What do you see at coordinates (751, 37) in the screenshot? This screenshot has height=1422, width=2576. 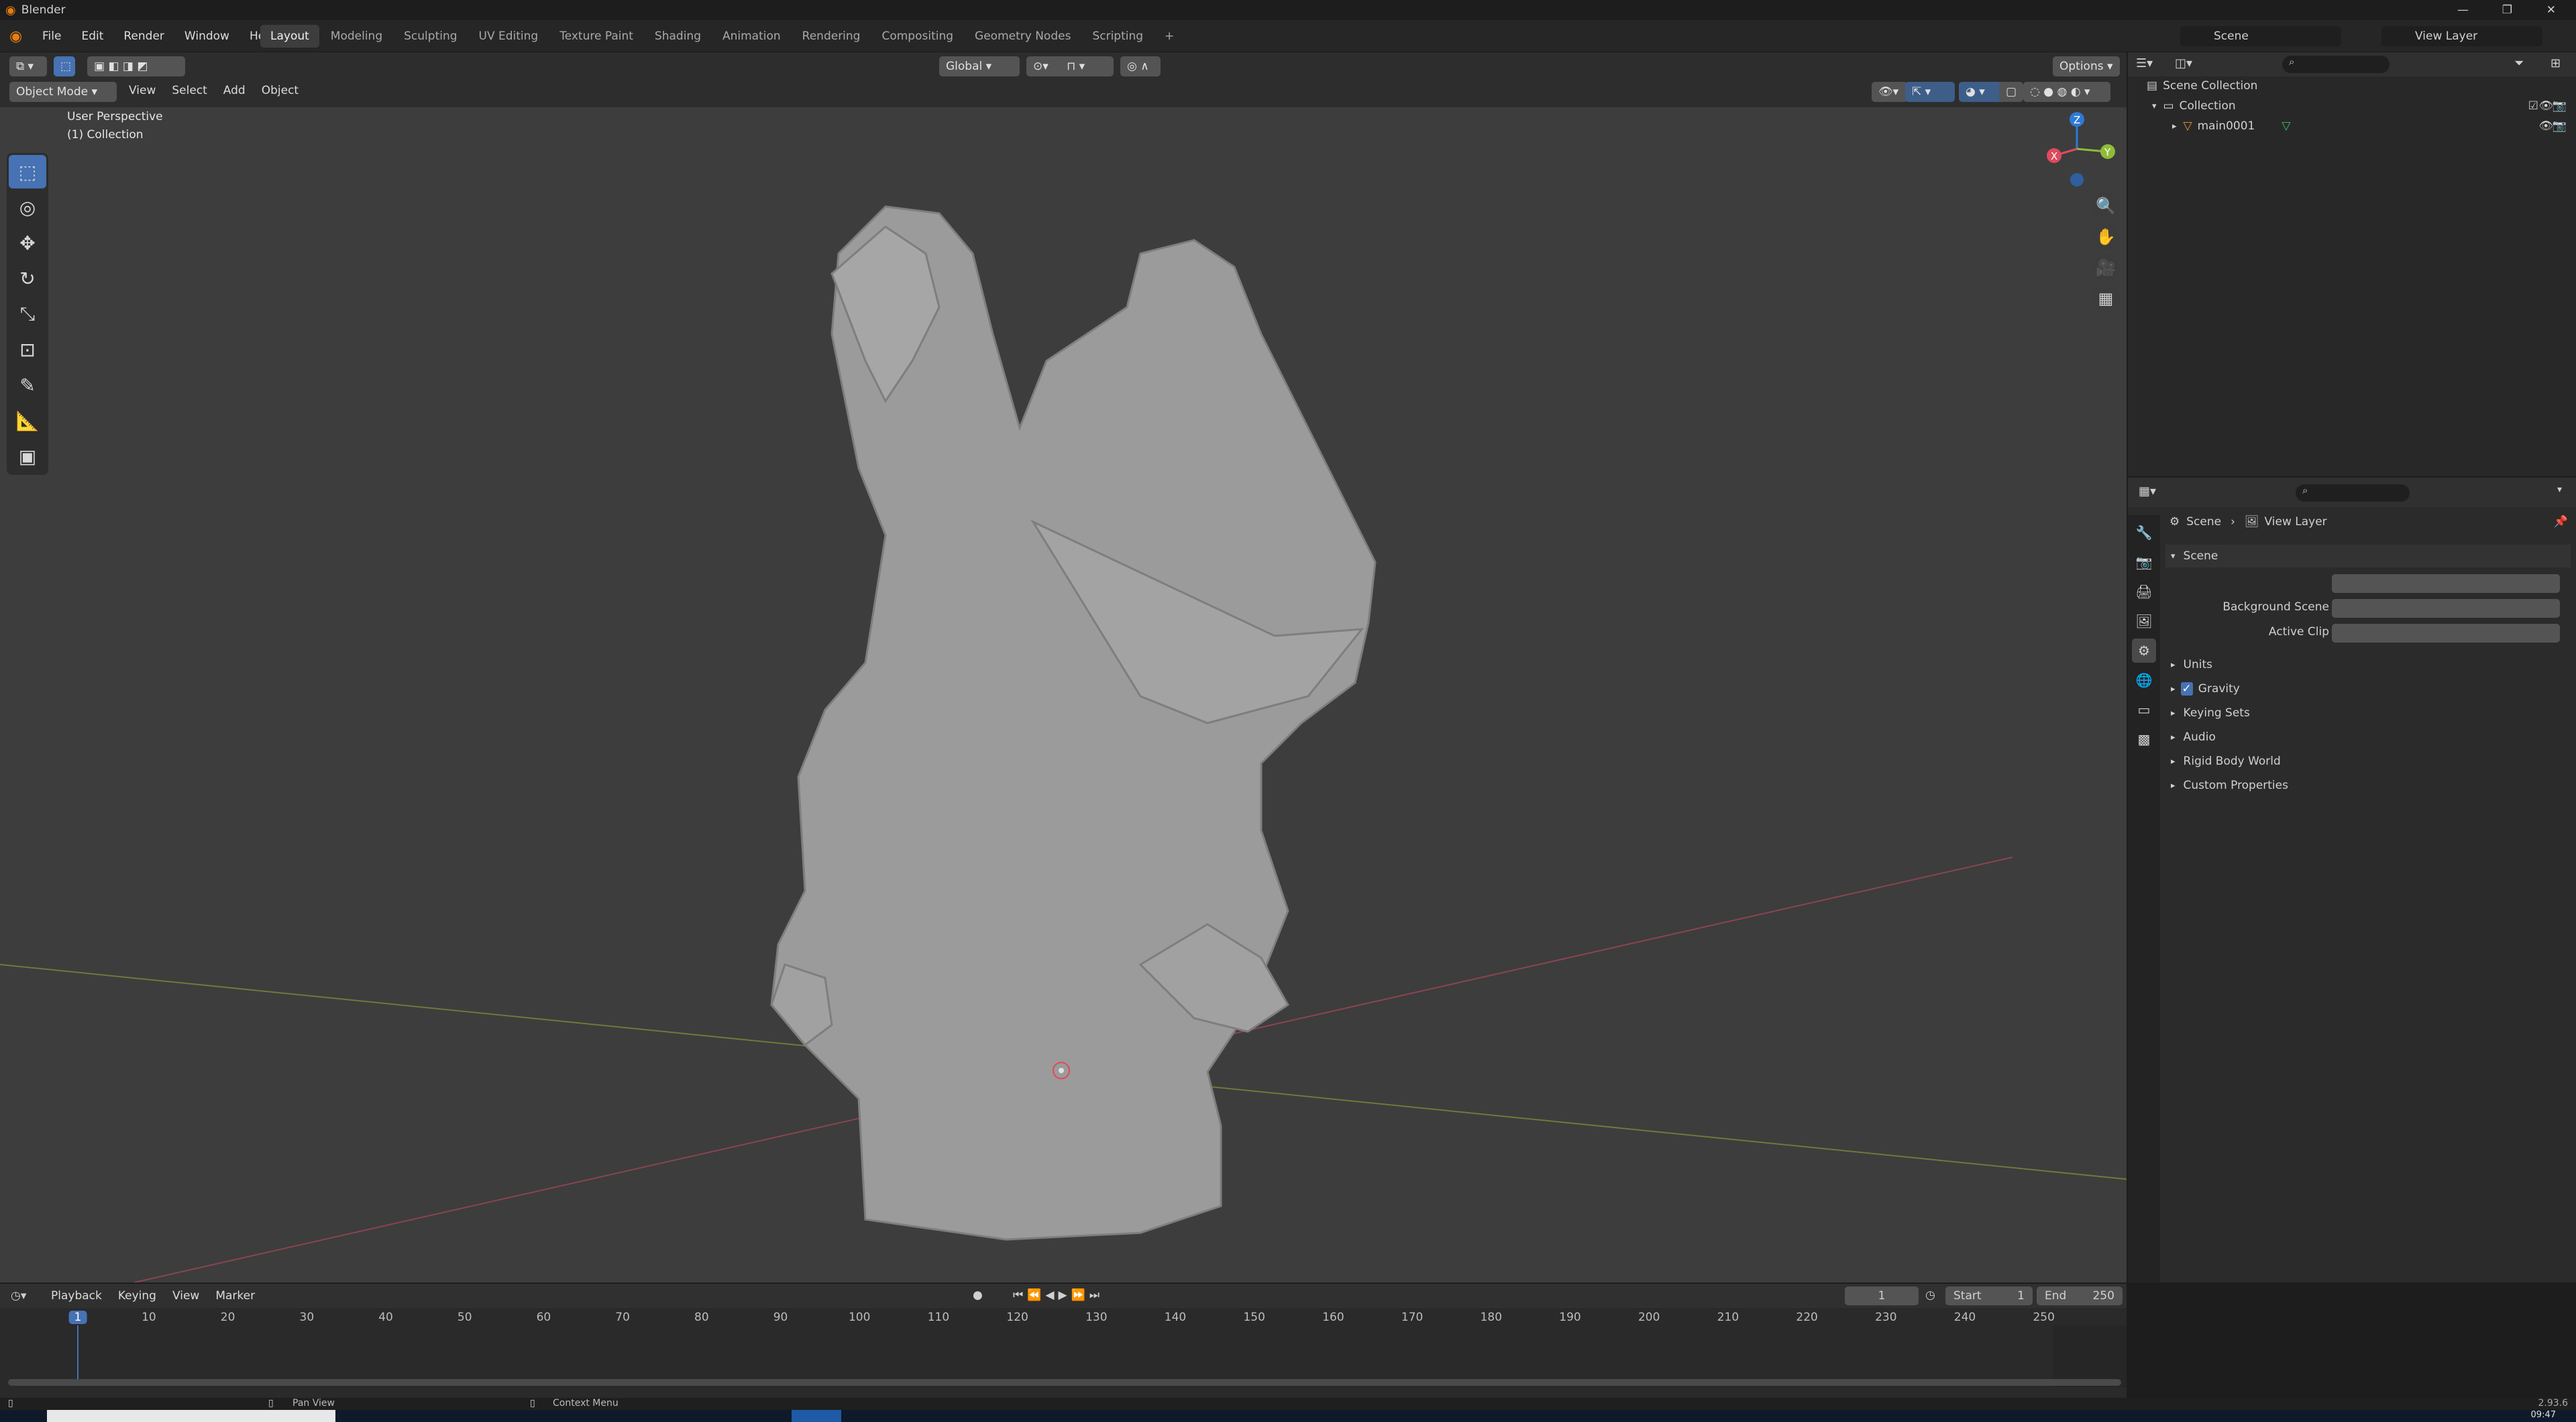 I see `tab-animation: Animation` at bounding box center [751, 37].